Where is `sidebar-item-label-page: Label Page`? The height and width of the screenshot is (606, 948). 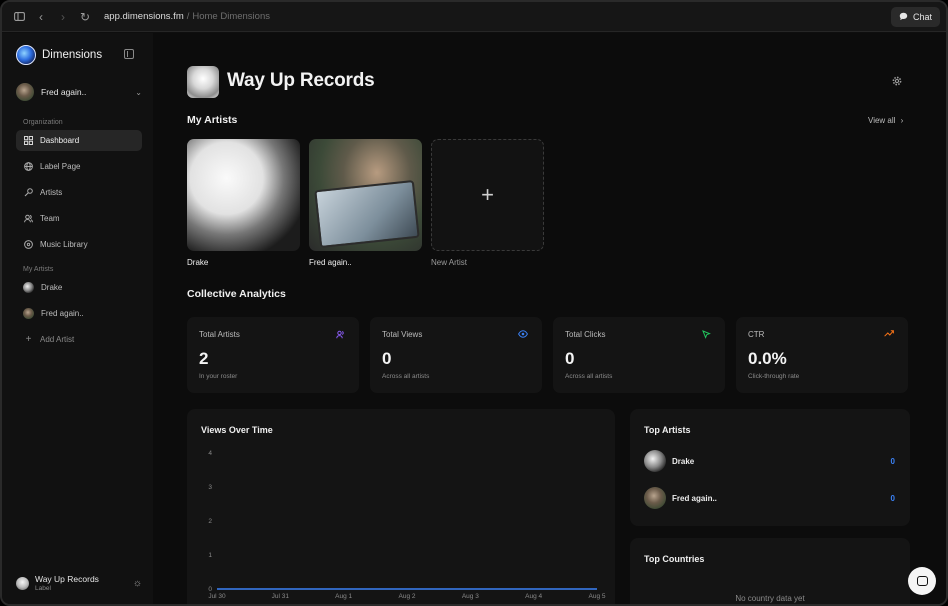
sidebar-item-label-page: Label Page is located at coordinates (79, 166).